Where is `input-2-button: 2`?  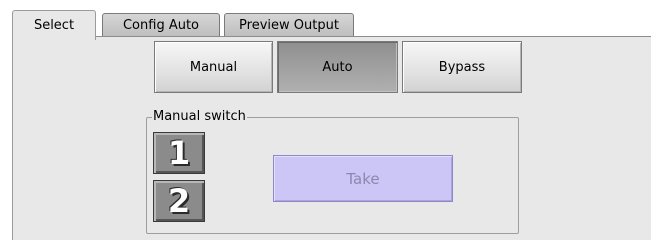 input-2-button: 2 is located at coordinates (179, 201).